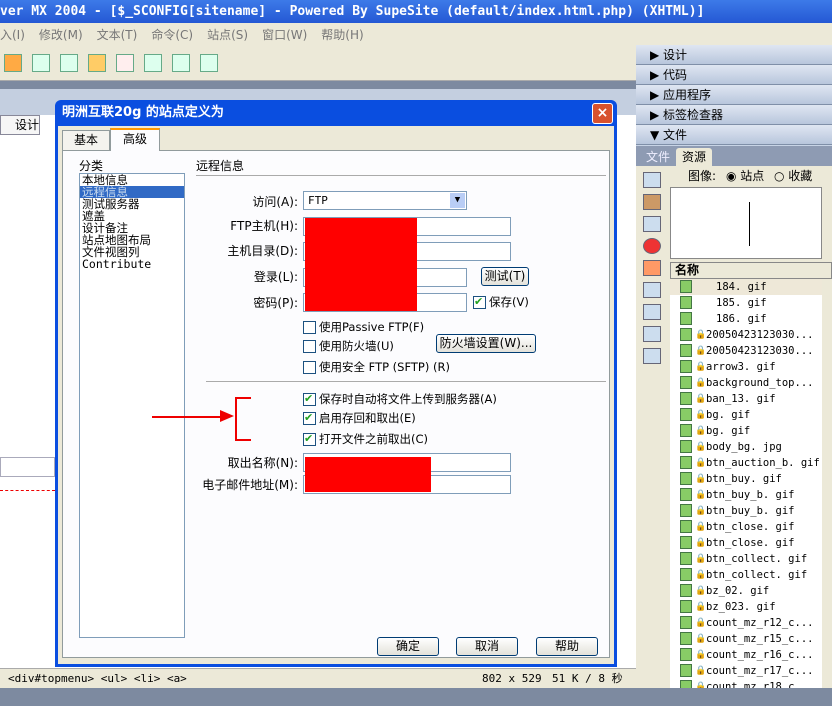 The width and height of the screenshot is (832, 706). I want to click on tab-files: 文件, so click(658, 157).